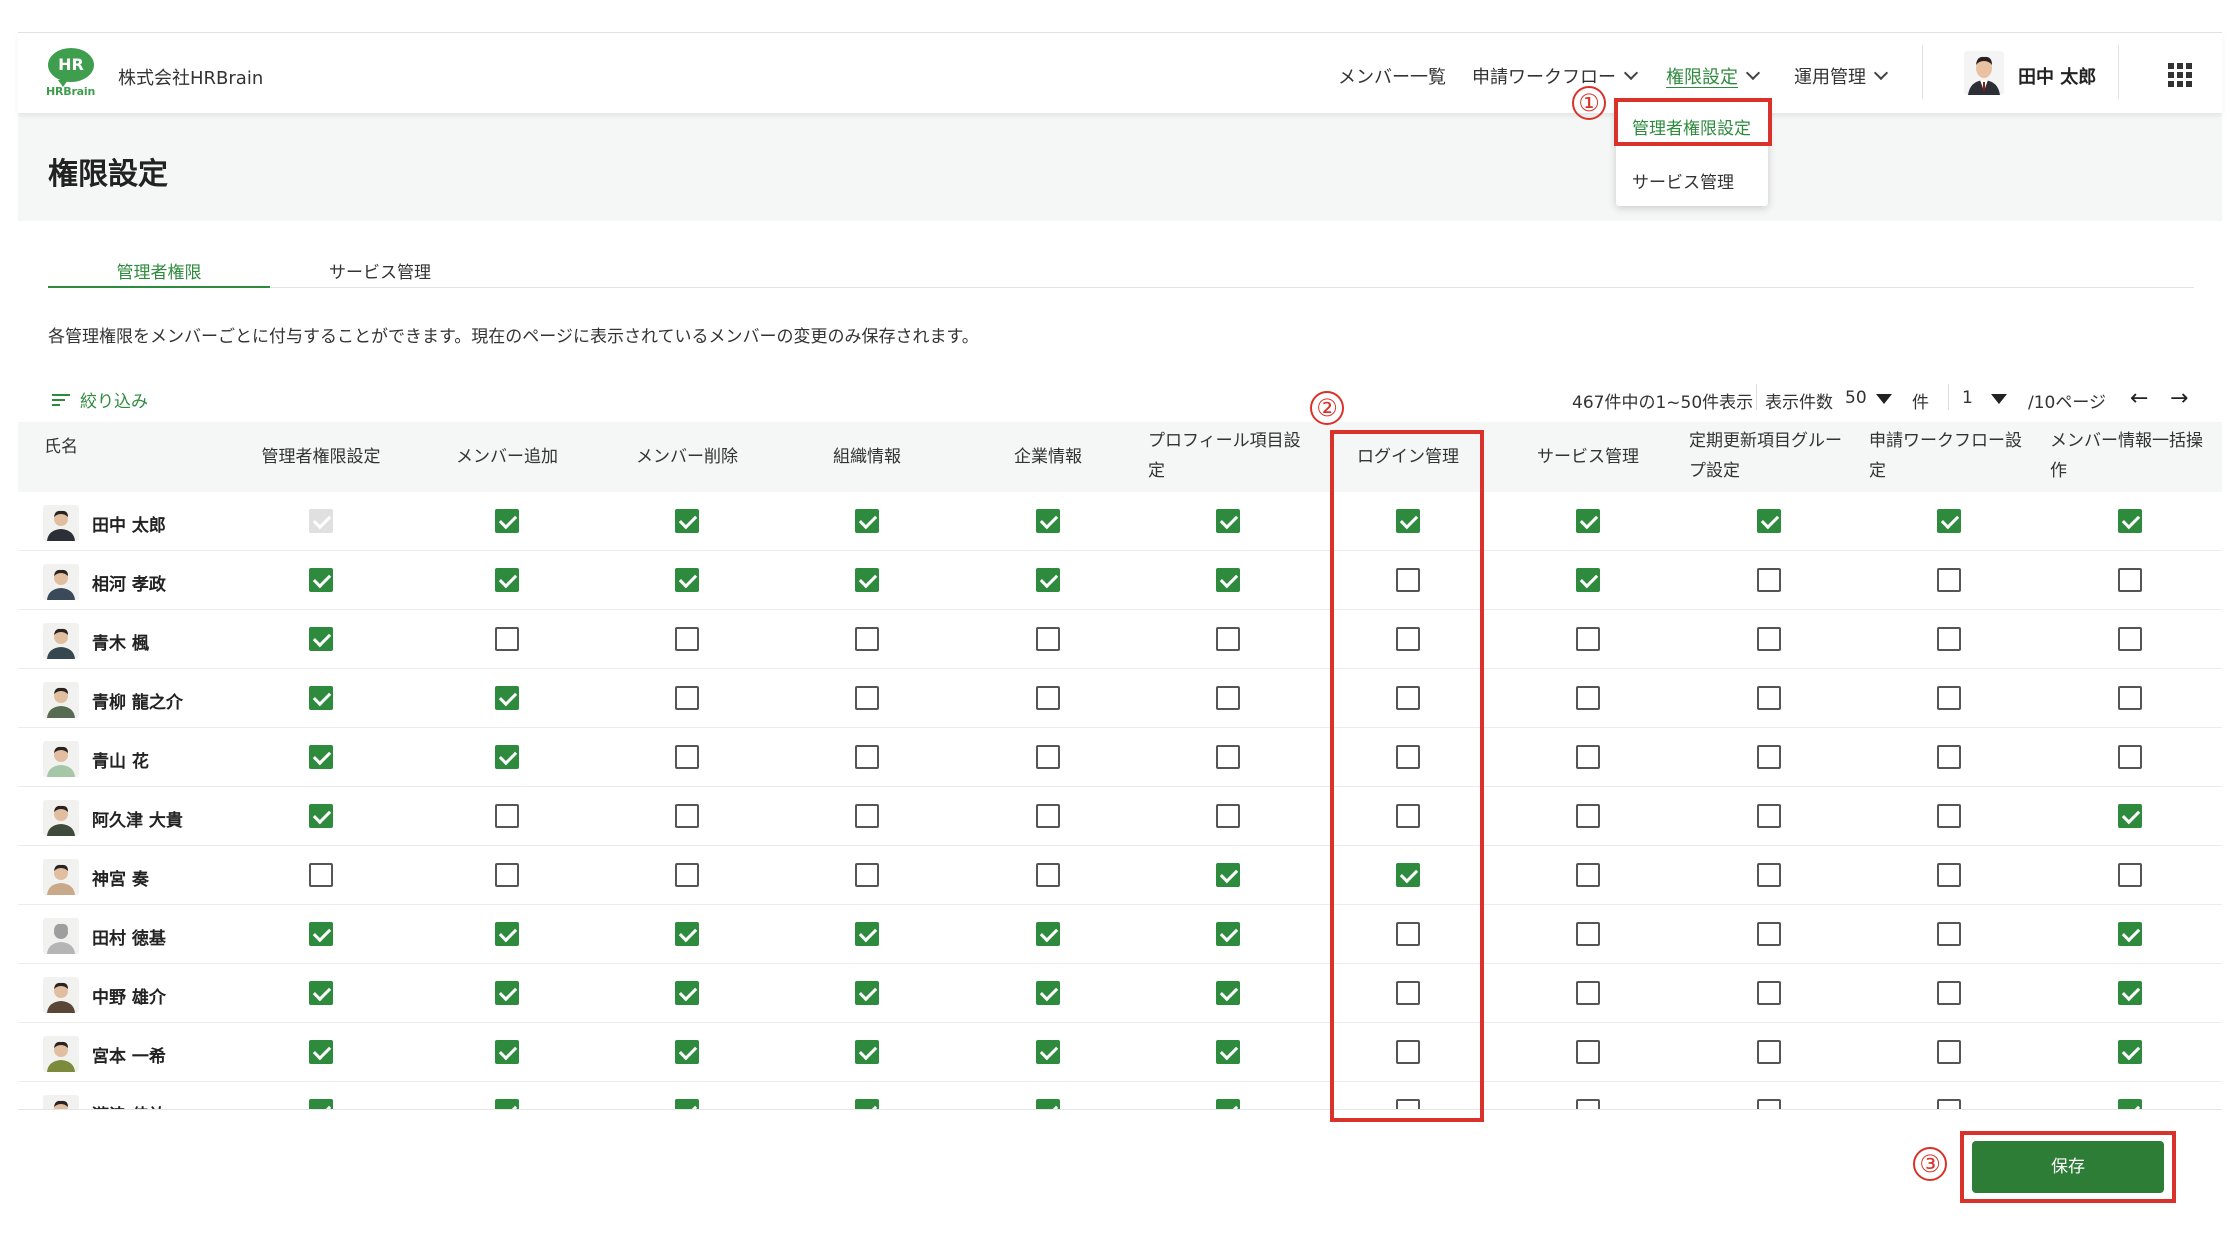  What do you see at coordinates (1683, 180) in the screenshot?
I see `dropdown-item-service-management: サービス管理` at bounding box center [1683, 180].